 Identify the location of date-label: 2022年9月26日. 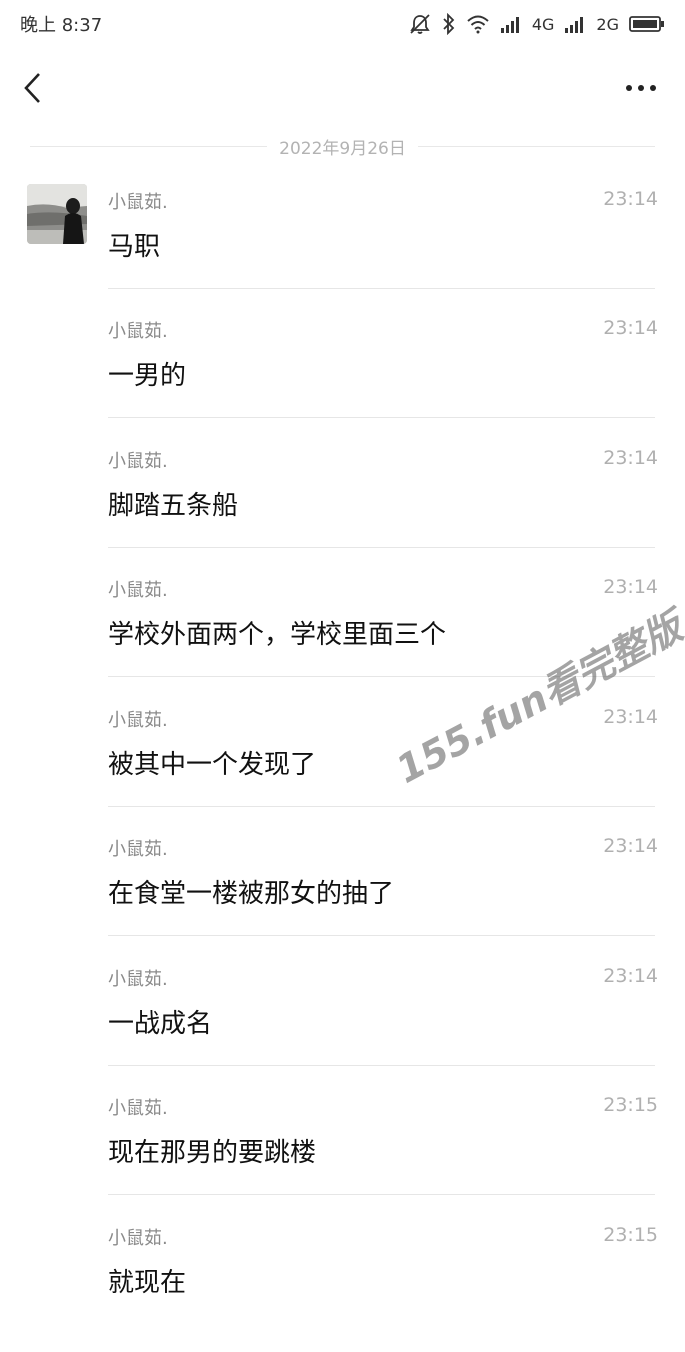
(342, 148).